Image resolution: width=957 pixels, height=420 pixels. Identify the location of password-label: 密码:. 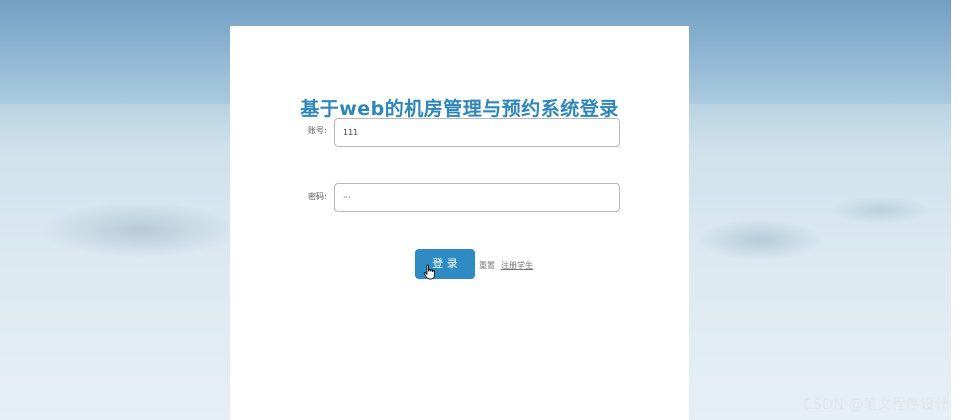
(317, 196).